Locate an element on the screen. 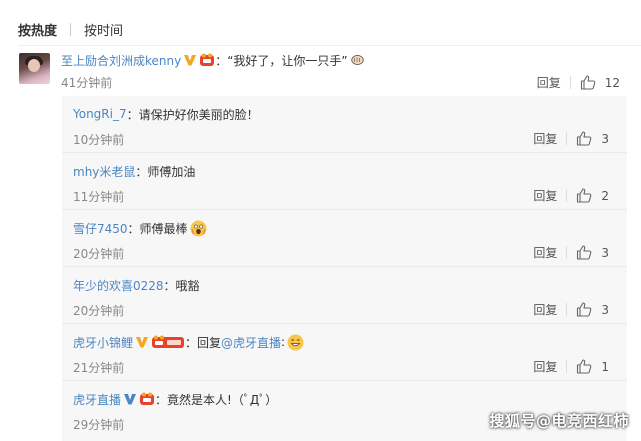 Image resolution: width=641 pixels, height=441 pixels. reply-text: ：师傅加油 is located at coordinates (165, 171).